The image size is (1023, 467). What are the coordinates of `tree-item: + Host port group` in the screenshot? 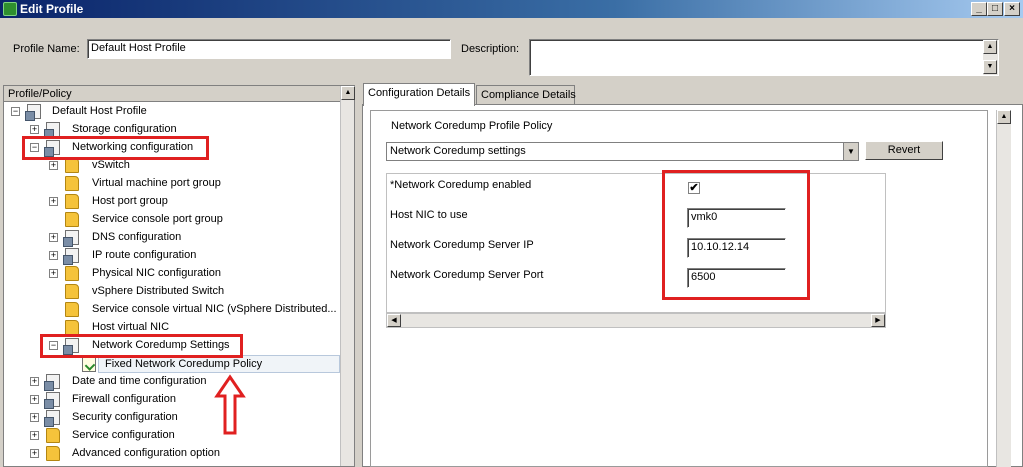 It's located at (170, 202).